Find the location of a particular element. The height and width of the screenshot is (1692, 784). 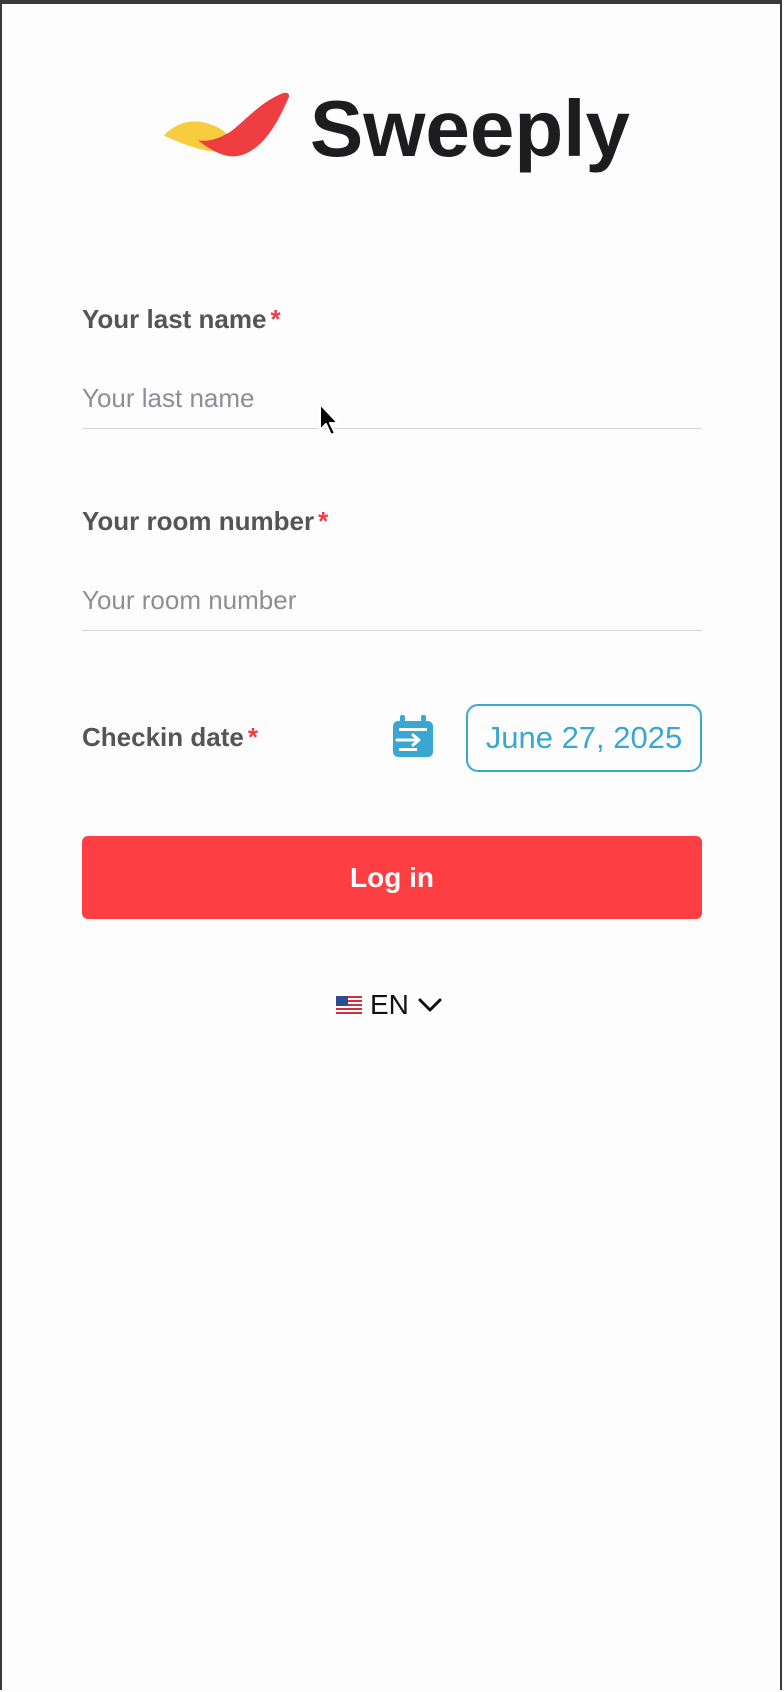

sweeply-bird-icon is located at coordinates (226, 124).